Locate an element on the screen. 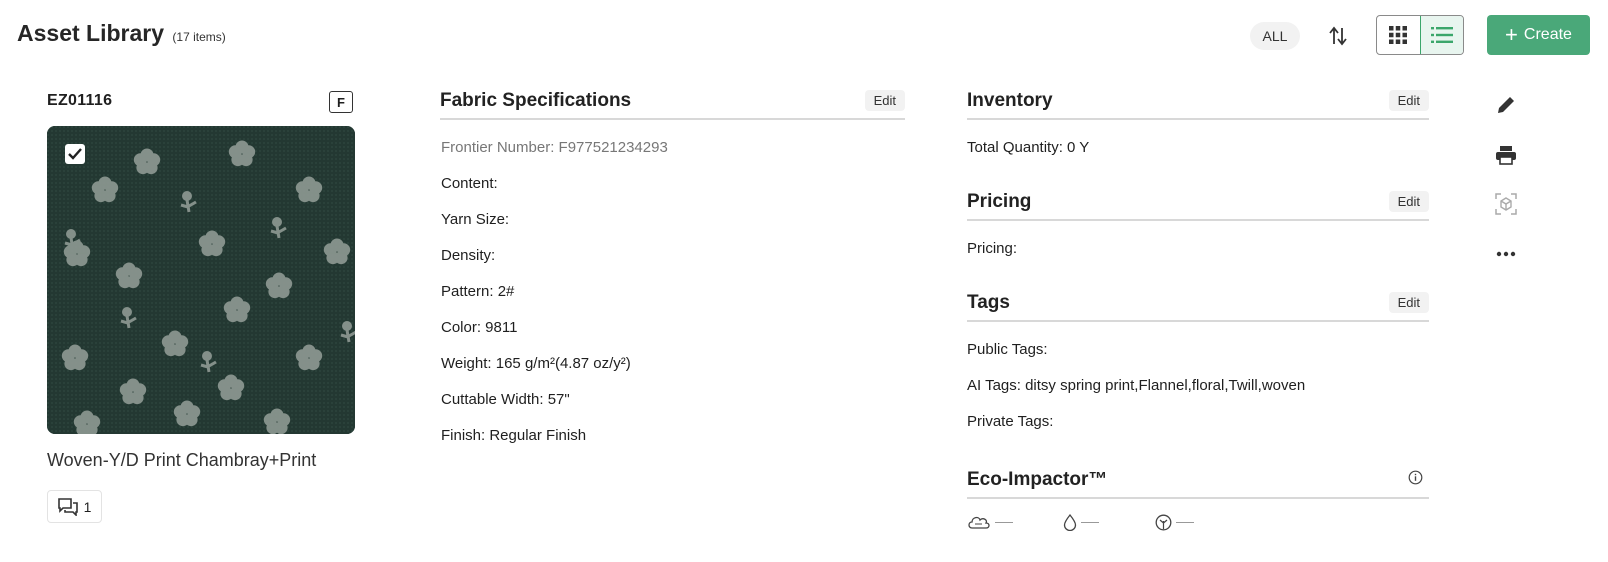 This screenshot has width=1608, height=562. pencil-icon is located at coordinates (1506, 105).